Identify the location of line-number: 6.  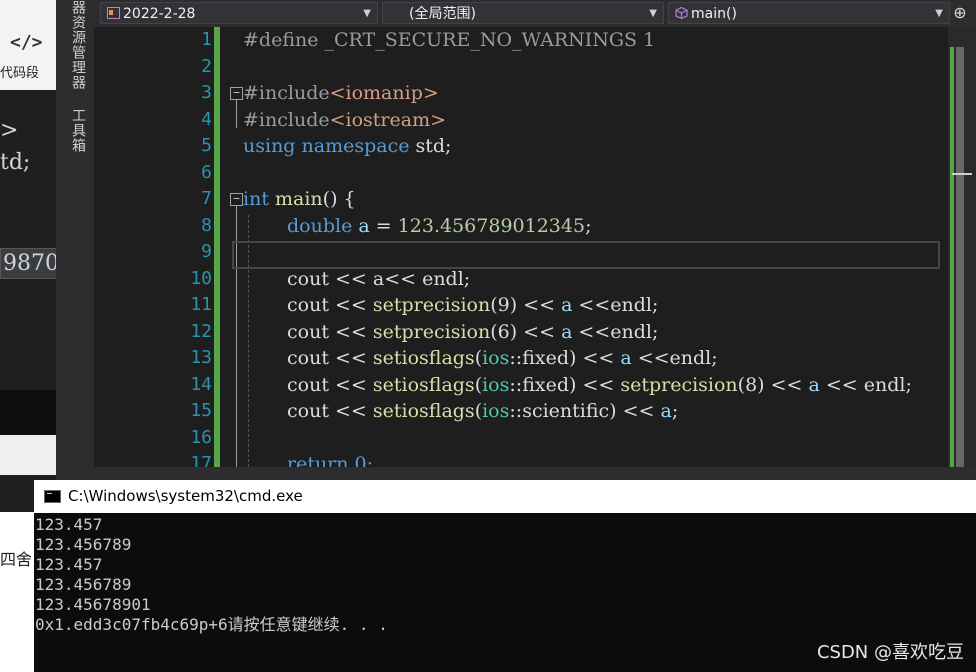
(206, 172).